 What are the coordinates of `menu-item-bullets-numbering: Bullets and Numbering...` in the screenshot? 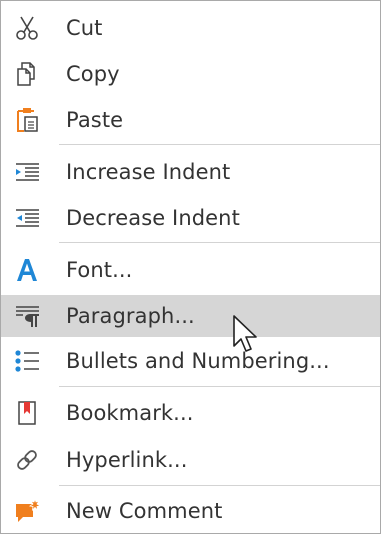 It's located at (190, 361).